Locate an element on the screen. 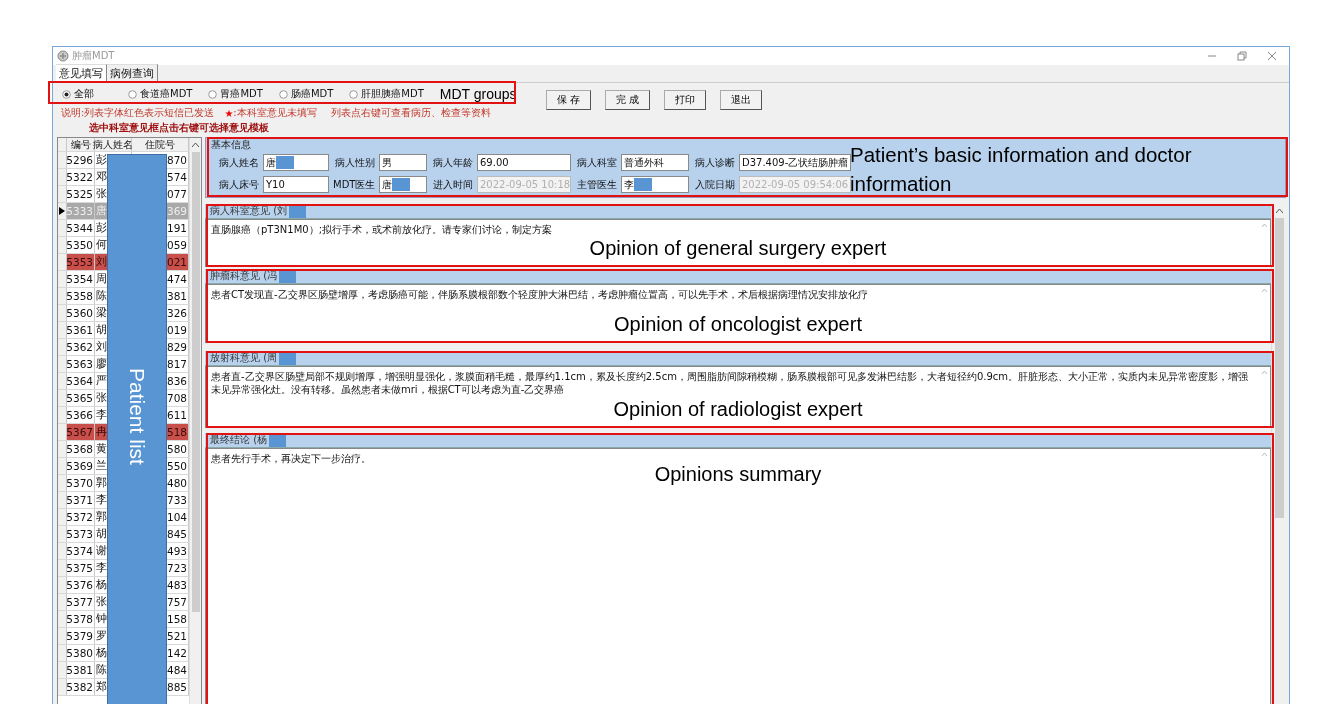 Image resolution: width=1322 pixels, height=704 pixels. table-cell: 5360 is located at coordinates (81, 313).